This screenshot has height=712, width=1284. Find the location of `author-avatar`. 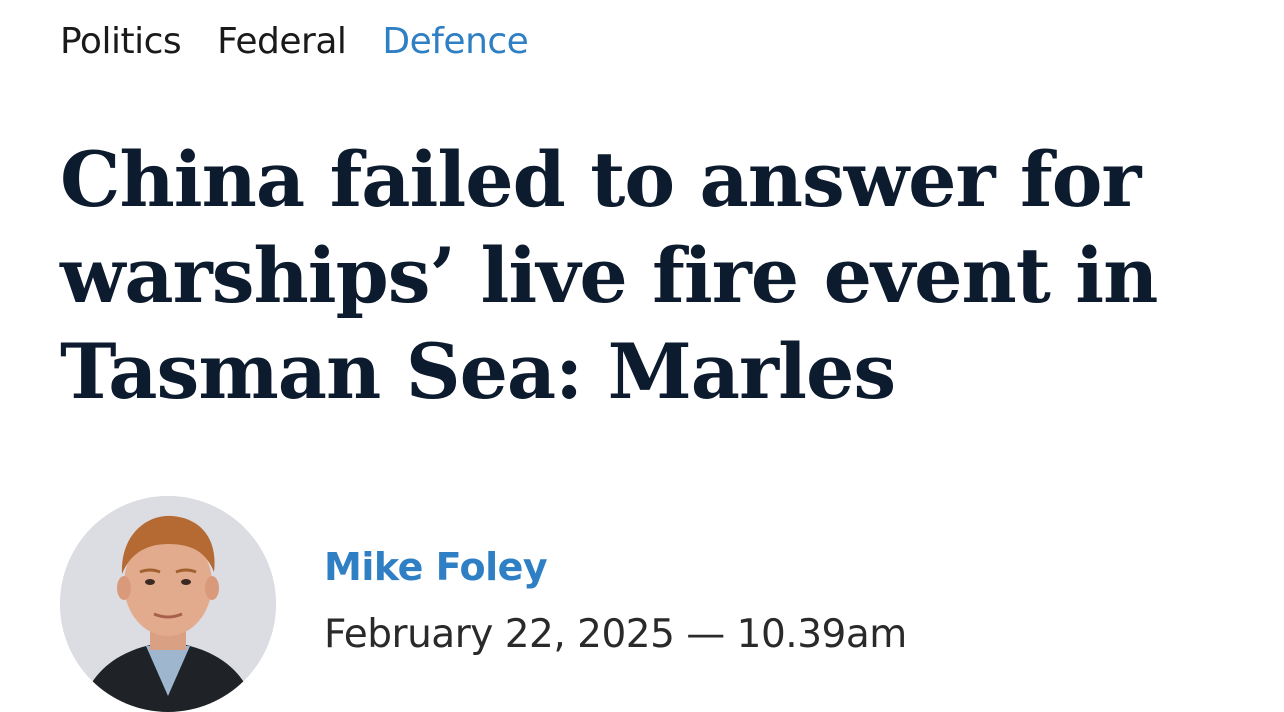

author-avatar is located at coordinates (168, 604).